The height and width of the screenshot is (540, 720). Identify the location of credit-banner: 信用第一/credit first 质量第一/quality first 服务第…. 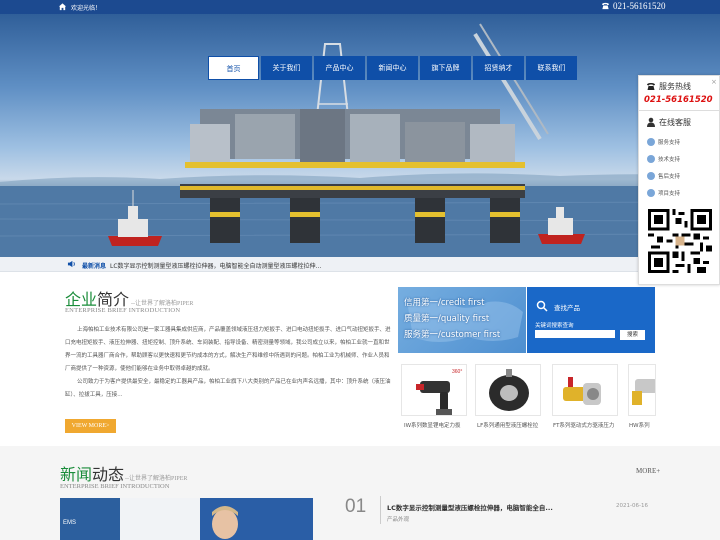
(462, 320).